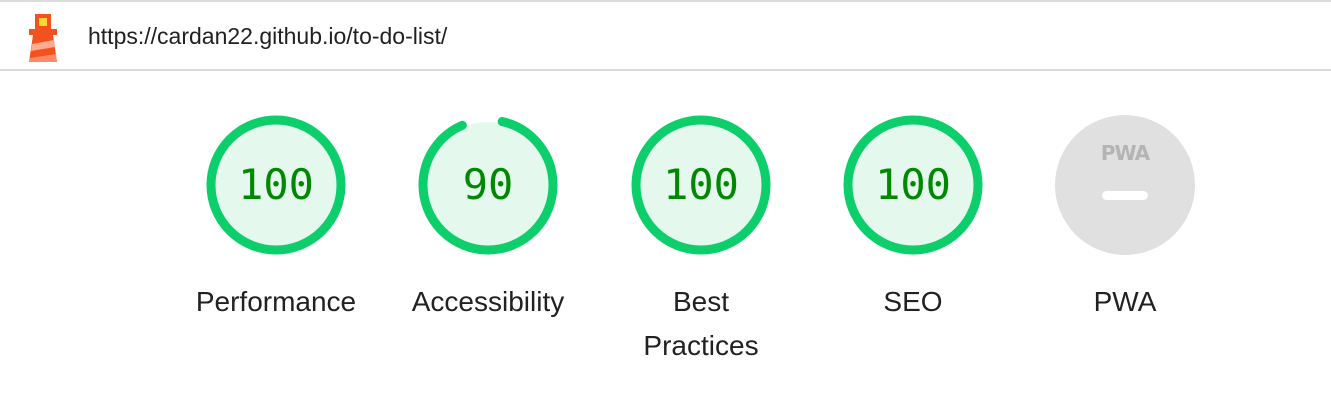 This screenshot has width=1331, height=402. I want to click on gauge-accessibility: 90 Accessibility, so click(488, 245).